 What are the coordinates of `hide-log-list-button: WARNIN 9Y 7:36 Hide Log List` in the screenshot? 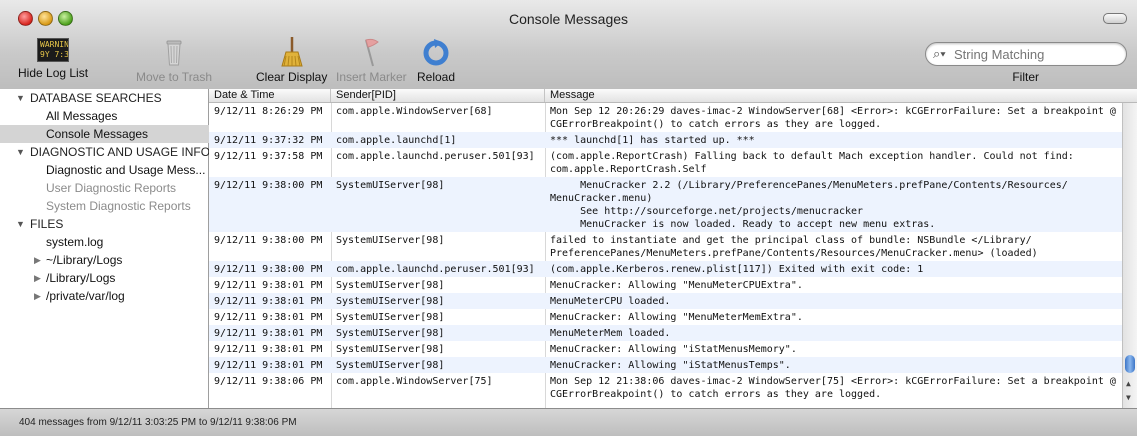 It's located at (53, 58).